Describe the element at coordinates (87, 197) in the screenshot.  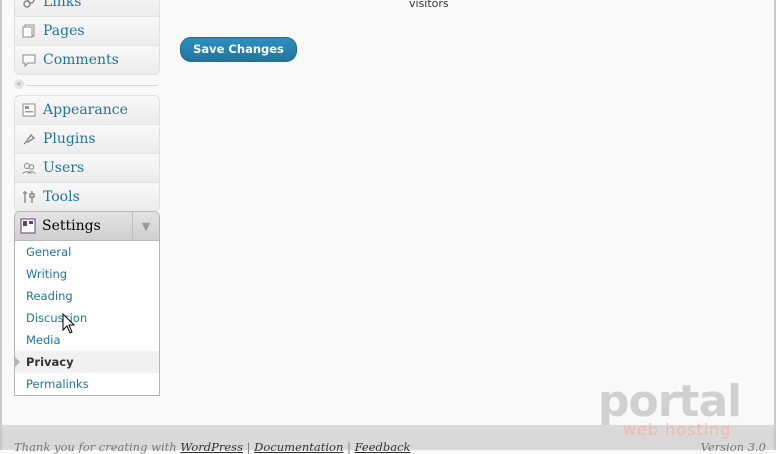
I see `sidebar-item-tools: Tools` at that location.